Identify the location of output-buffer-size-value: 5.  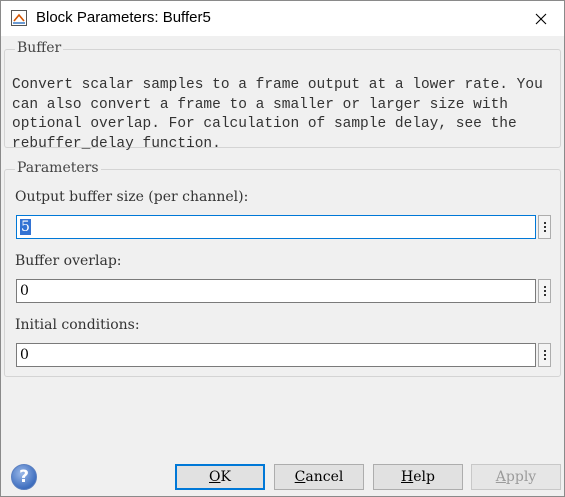
(25, 227).